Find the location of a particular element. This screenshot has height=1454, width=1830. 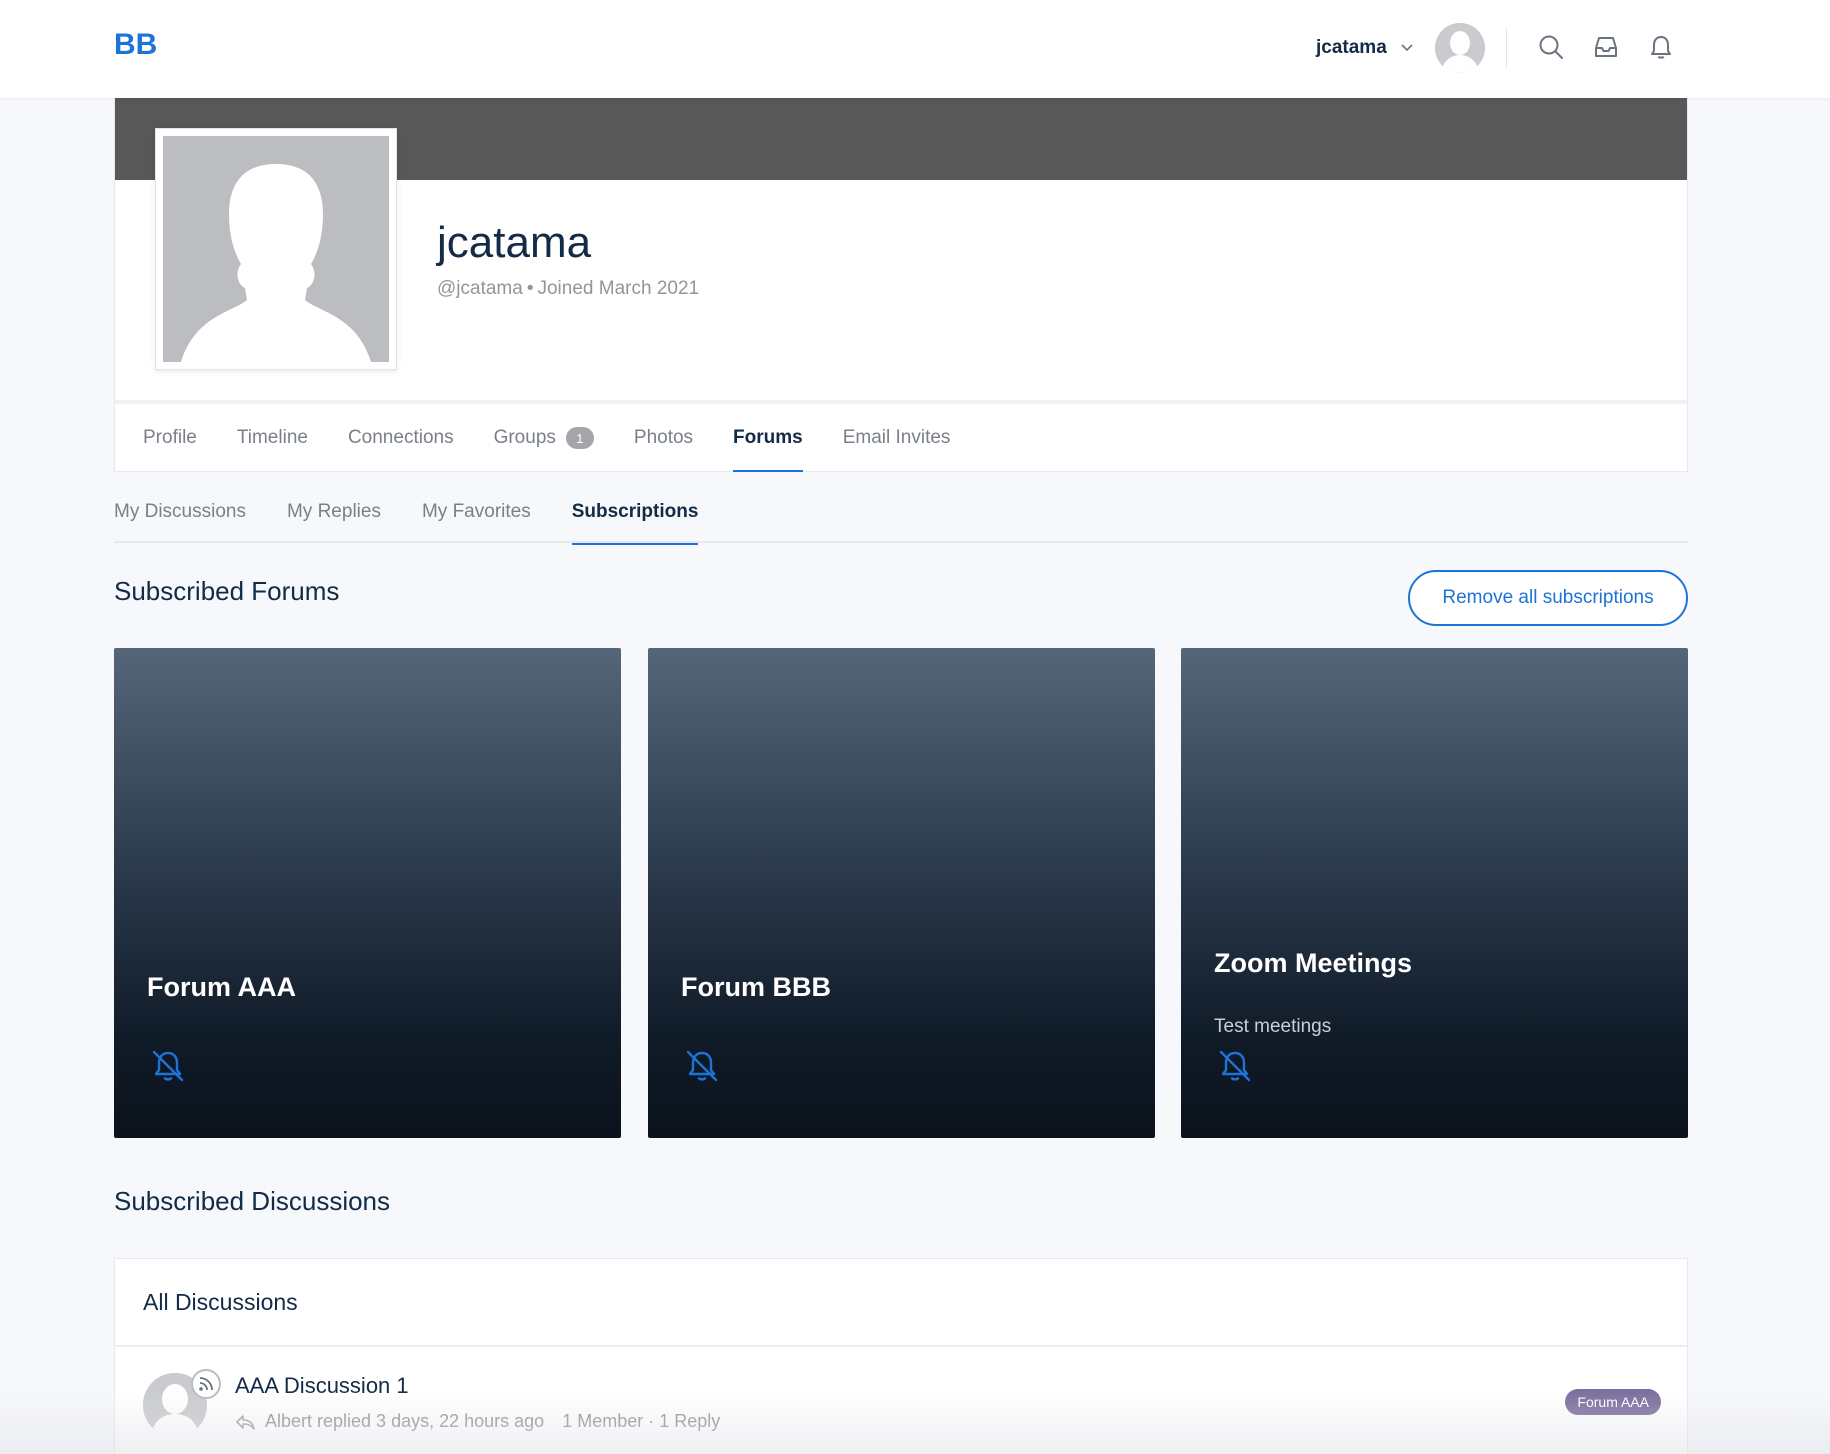

discussion-reply-info: Albert replied 3 days, 22 hours ago is located at coordinates (405, 1421).